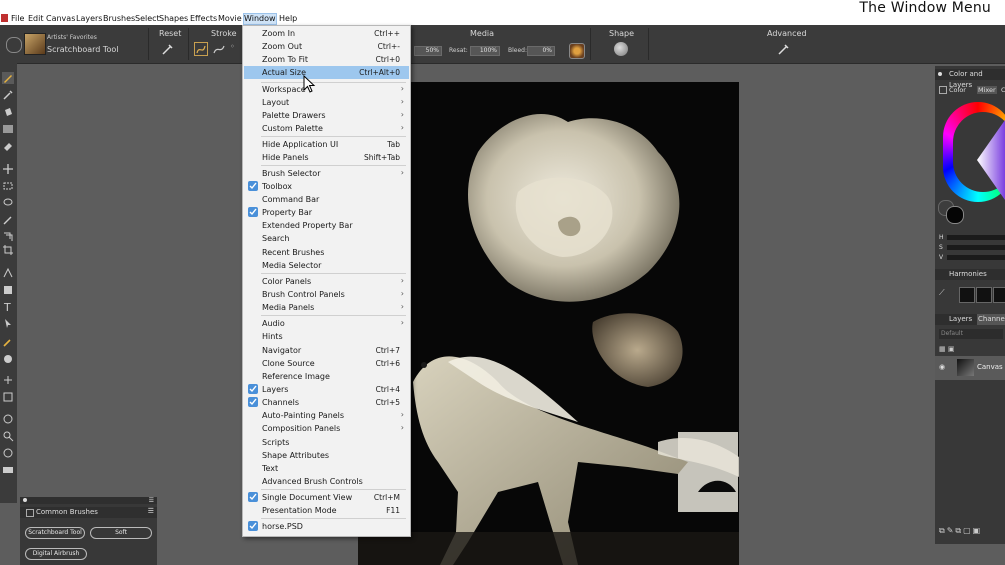  What do you see at coordinates (326, 294) in the screenshot?
I see `menu-item-brush-control-panels: Brush Control Panels ›` at bounding box center [326, 294].